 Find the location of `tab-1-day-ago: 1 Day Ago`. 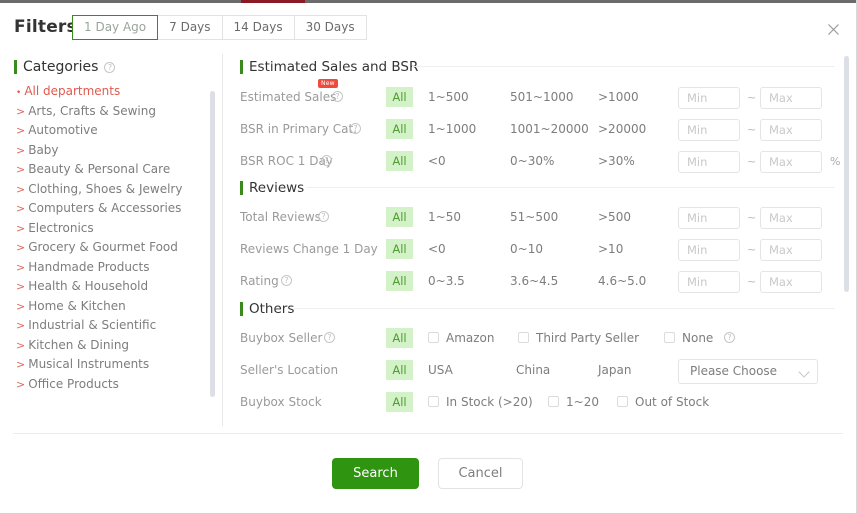

tab-1-day-ago: 1 Day Ago is located at coordinates (115, 27).